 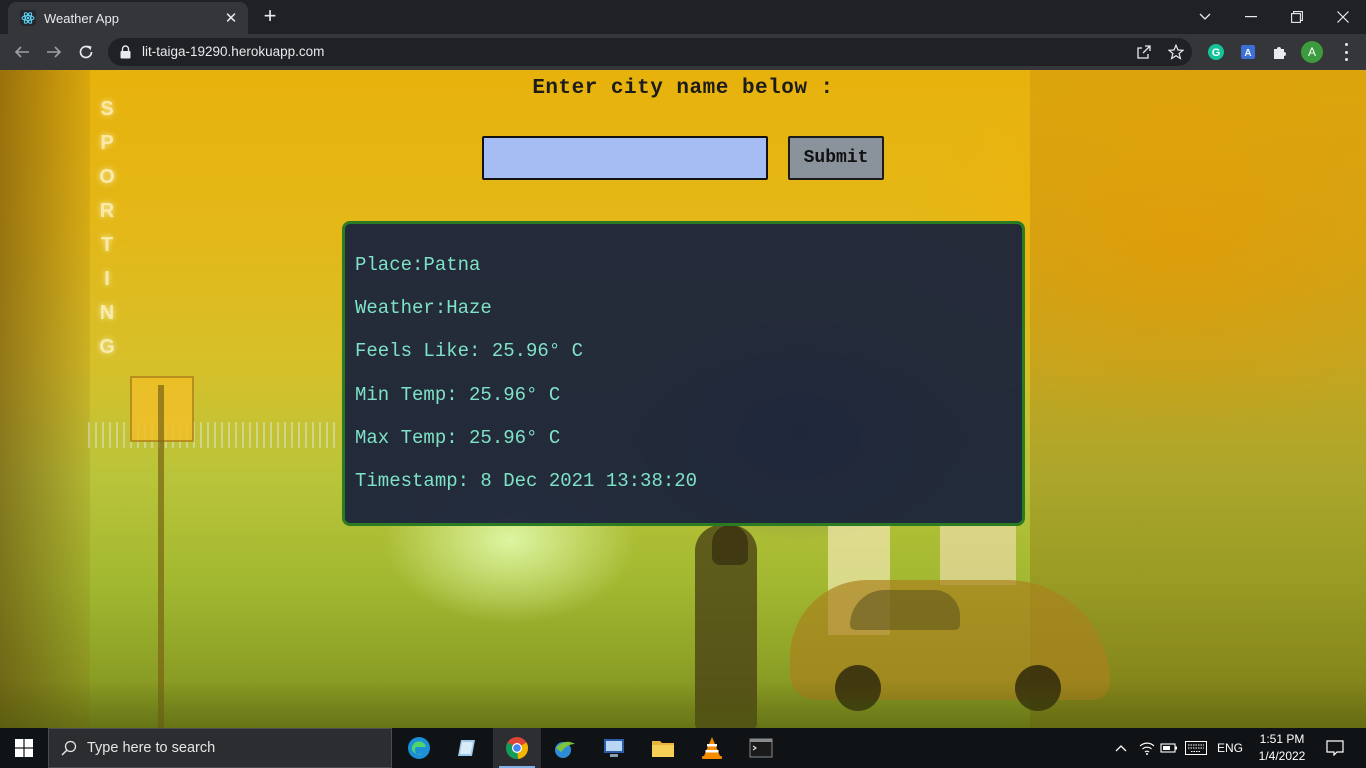 What do you see at coordinates (231, 18) in the screenshot?
I see `tab-close-icon: ✕` at bounding box center [231, 18].